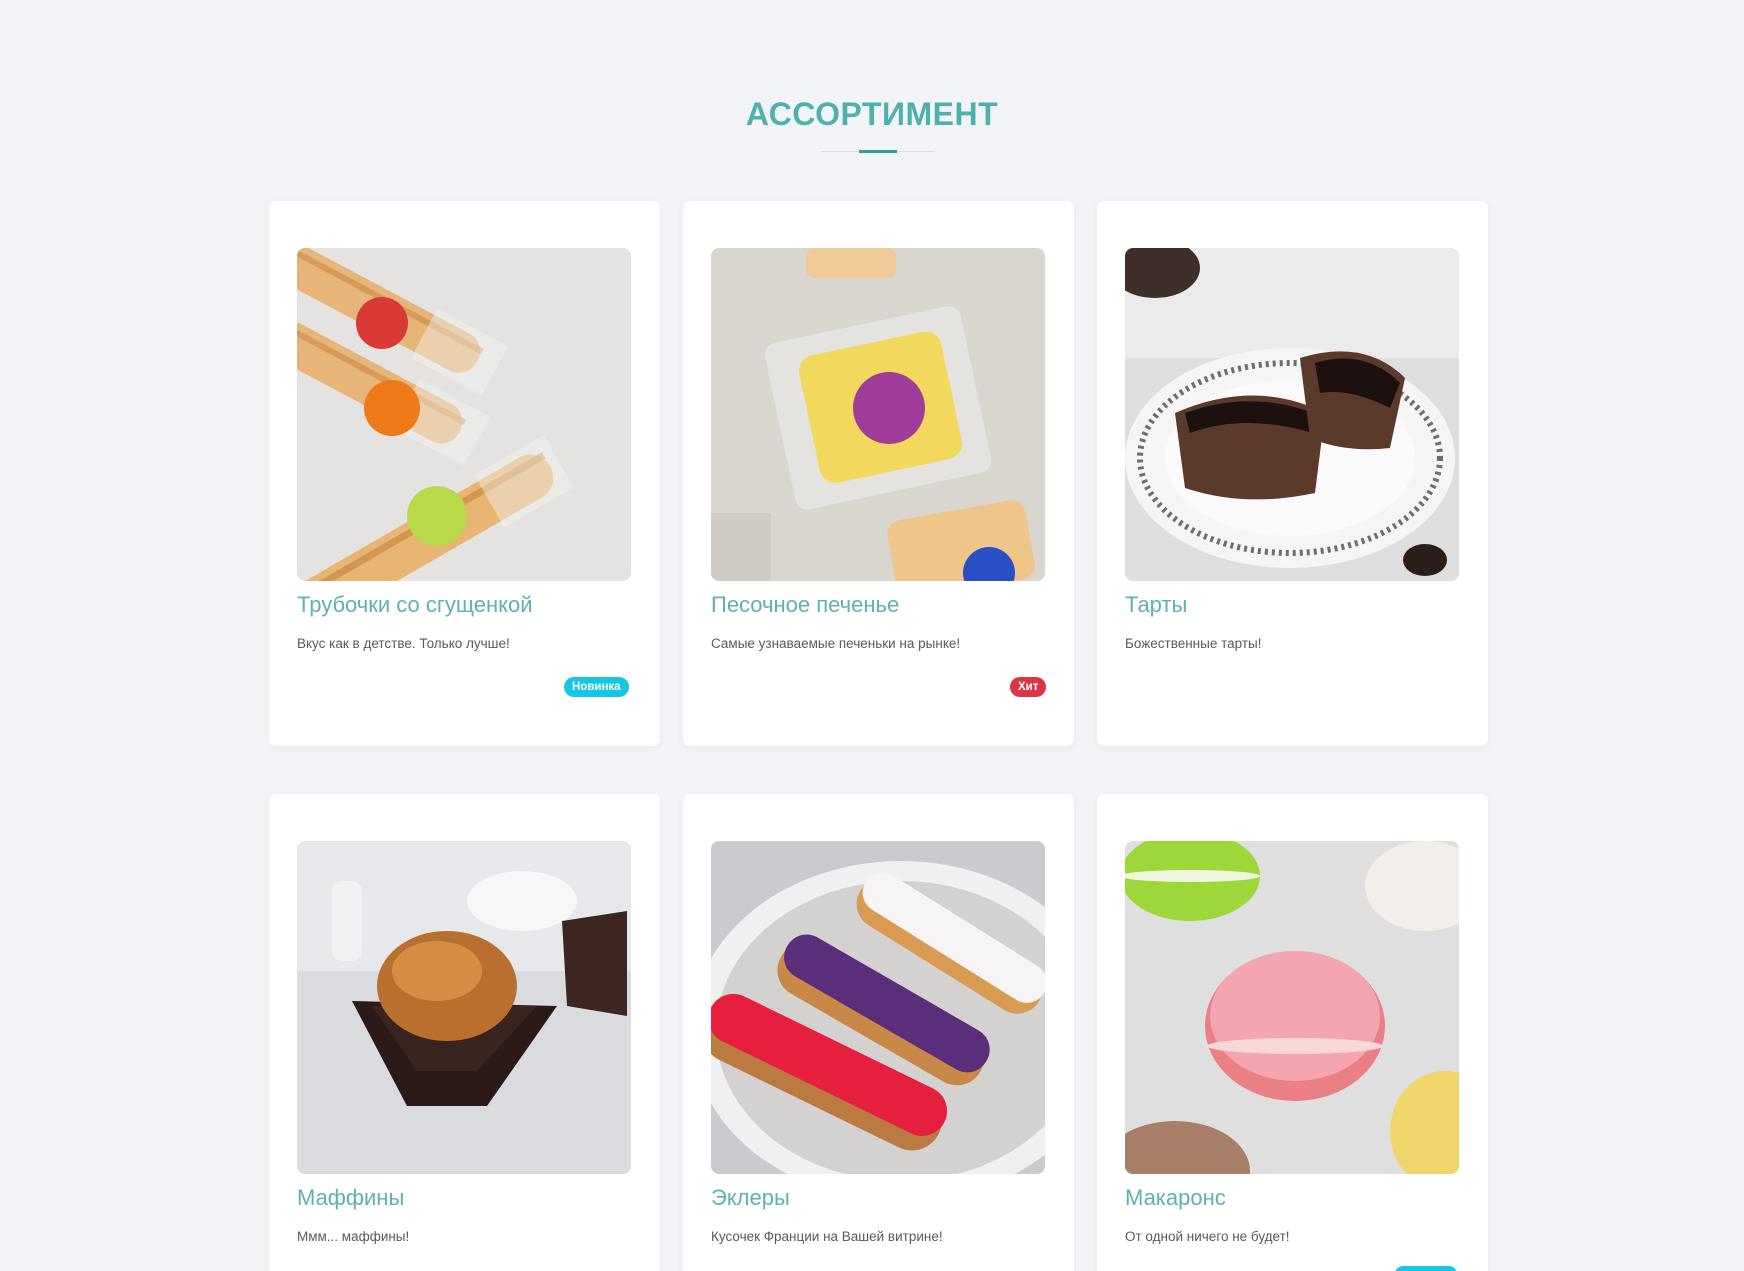 This screenshot has width=1744, height=1271. I want to click on product-name: Эклеры, so click(881, 1198).